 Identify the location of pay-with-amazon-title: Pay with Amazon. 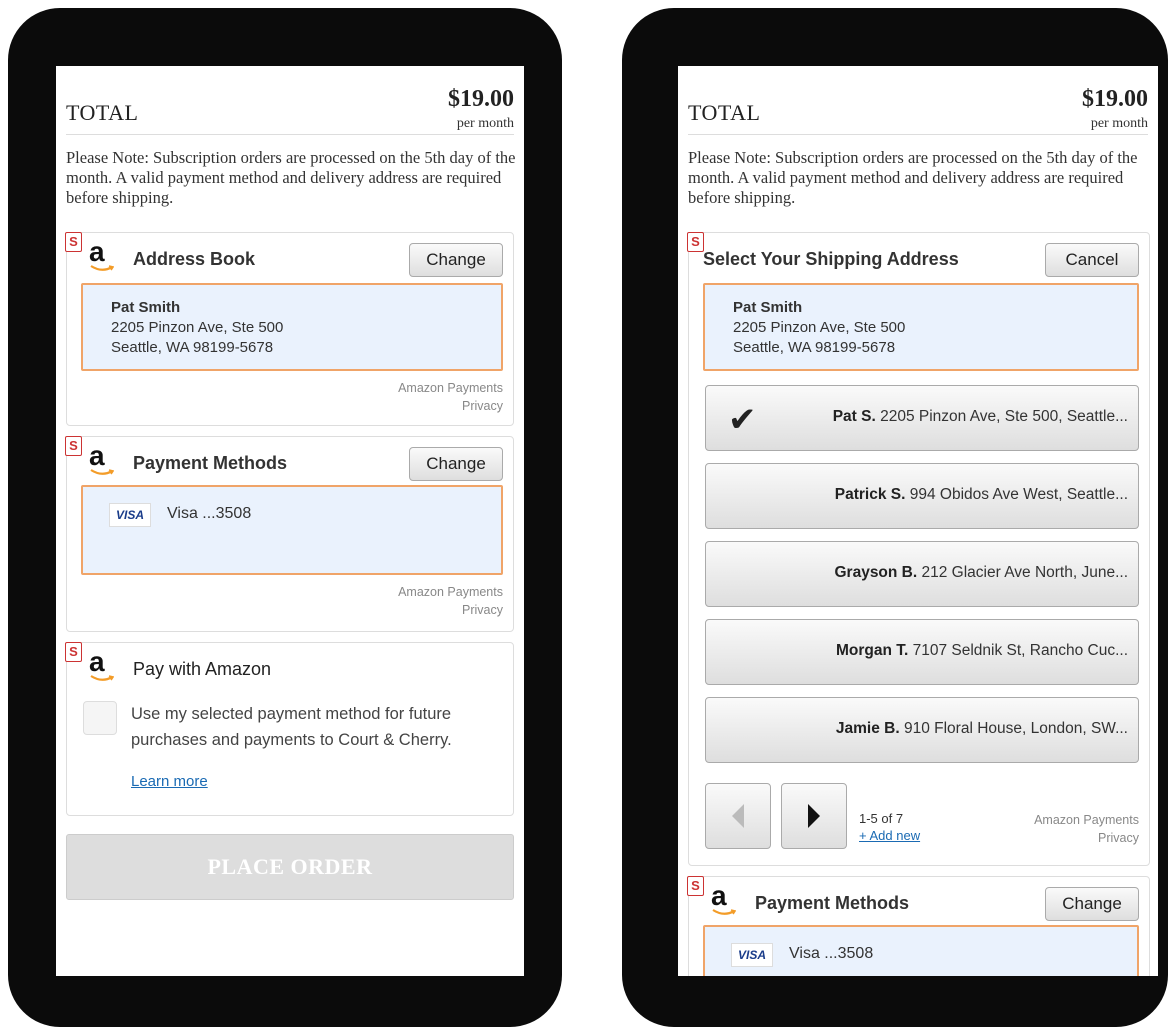
(202, 669).